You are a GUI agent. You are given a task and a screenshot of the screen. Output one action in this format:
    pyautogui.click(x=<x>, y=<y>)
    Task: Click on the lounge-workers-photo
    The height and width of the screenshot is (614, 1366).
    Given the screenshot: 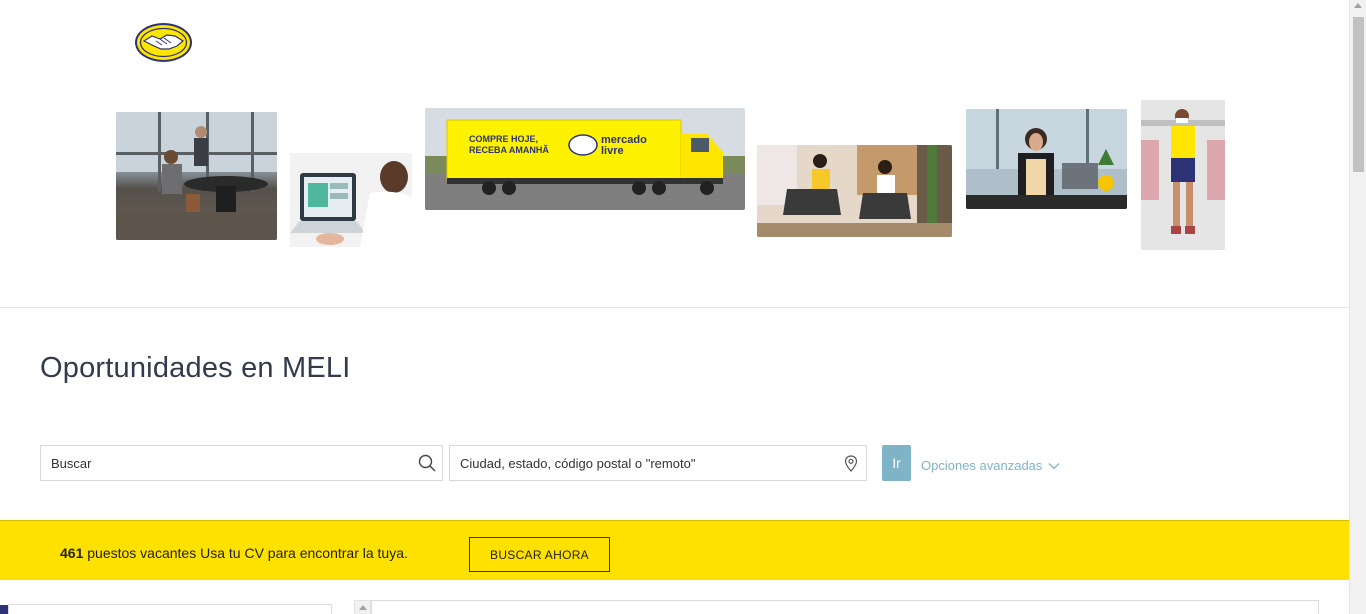 What is the action you would take?
    pyautogui.click(x=854, y=191)
    